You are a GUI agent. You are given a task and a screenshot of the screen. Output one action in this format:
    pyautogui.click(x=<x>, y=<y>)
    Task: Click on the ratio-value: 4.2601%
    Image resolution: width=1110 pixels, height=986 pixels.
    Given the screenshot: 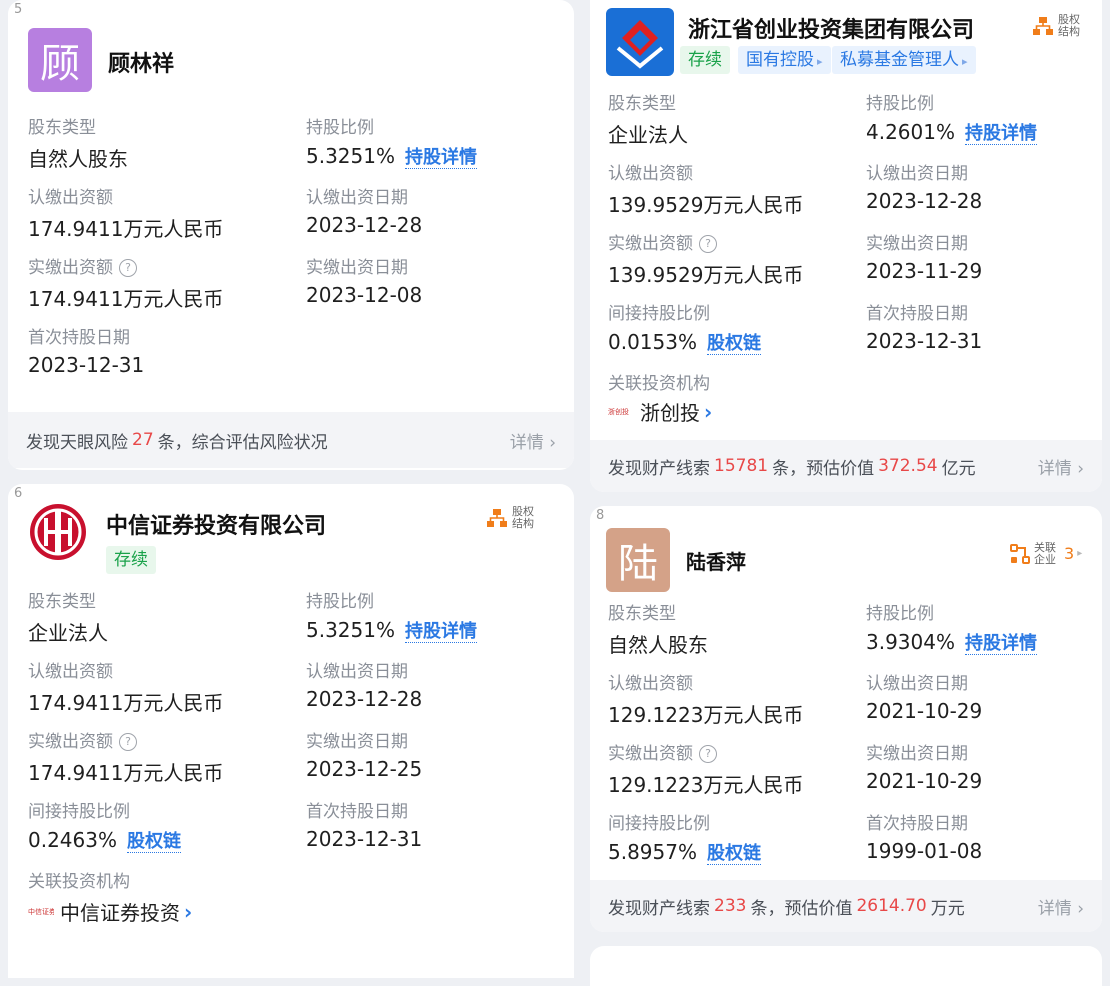 What is the action you would take?
    pyautogui.click(x=910, y=132)
    